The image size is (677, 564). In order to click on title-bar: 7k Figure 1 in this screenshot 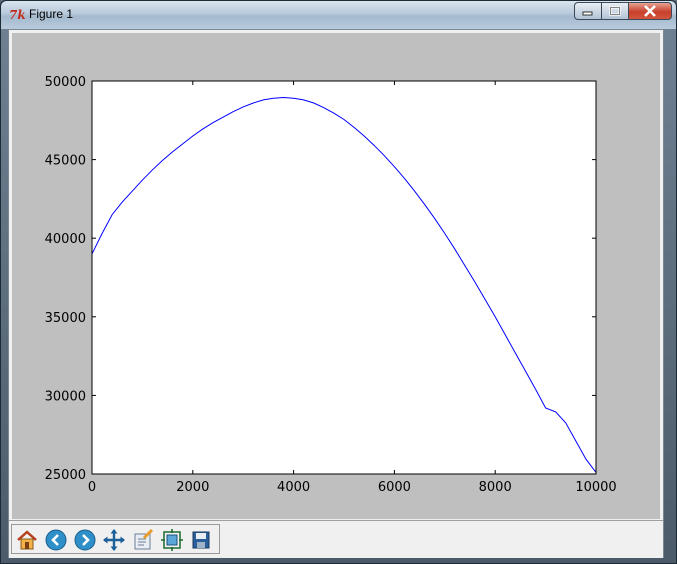, I will do `click(338, 15)`.